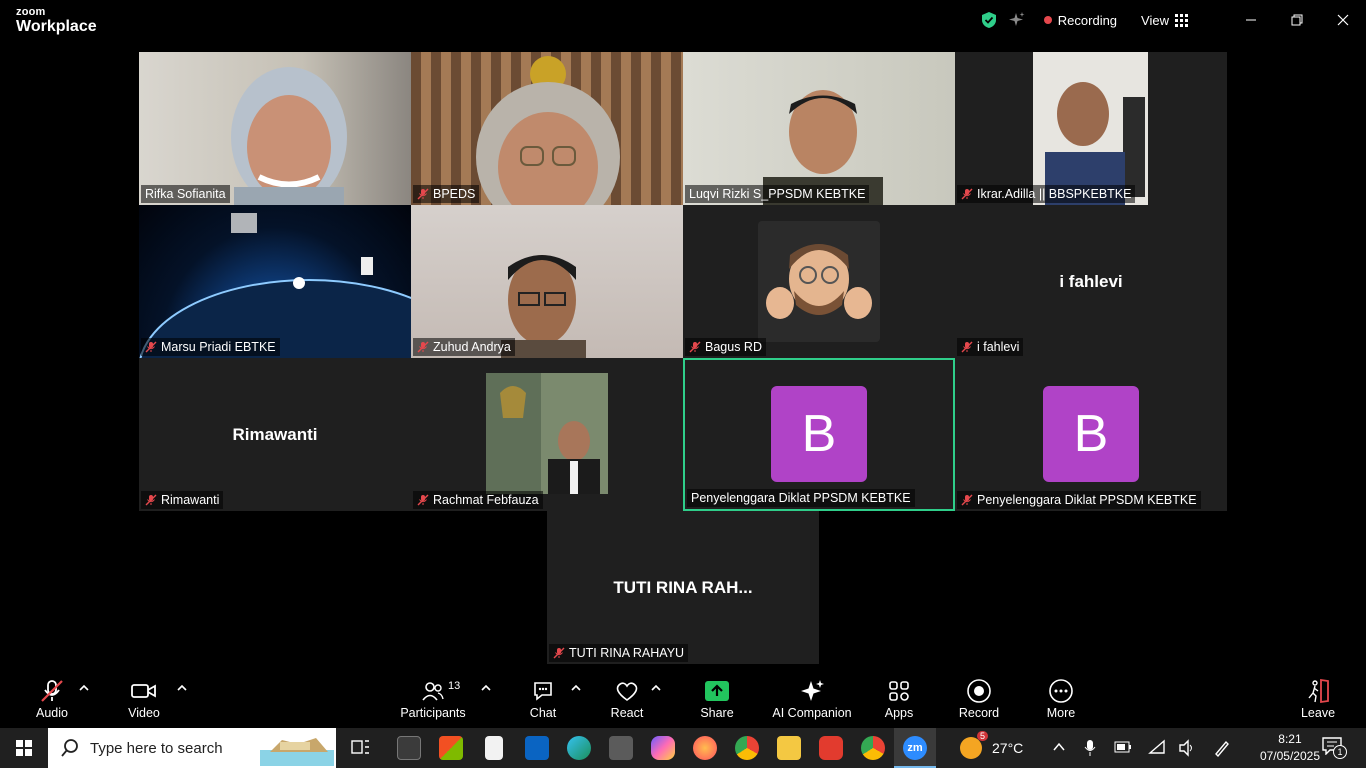  What do you see at coordinates (451, 748) in the screenshot?
I see `microsoft-store-icon` at bounding box center [451, 748].